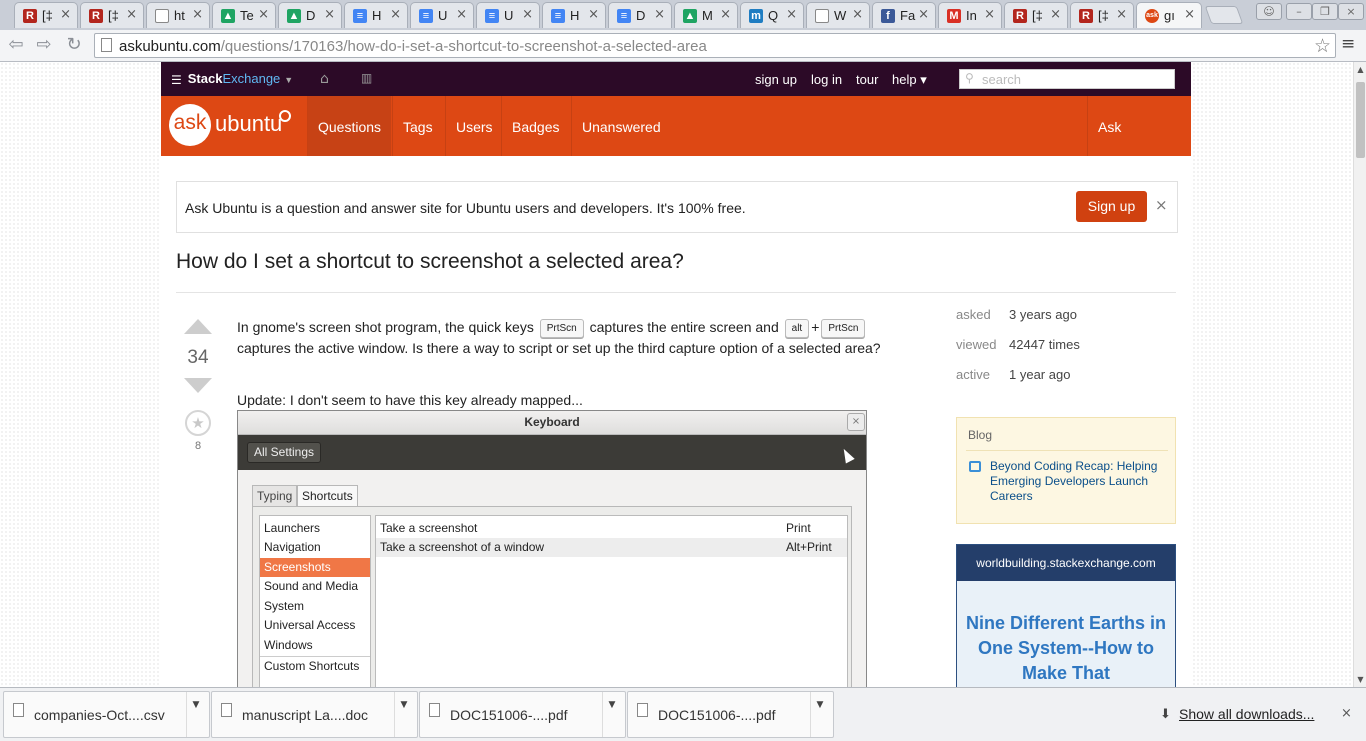 The height and width of the screenshot is (741, 1366). I want to click on page-icon, so click(106, 45).